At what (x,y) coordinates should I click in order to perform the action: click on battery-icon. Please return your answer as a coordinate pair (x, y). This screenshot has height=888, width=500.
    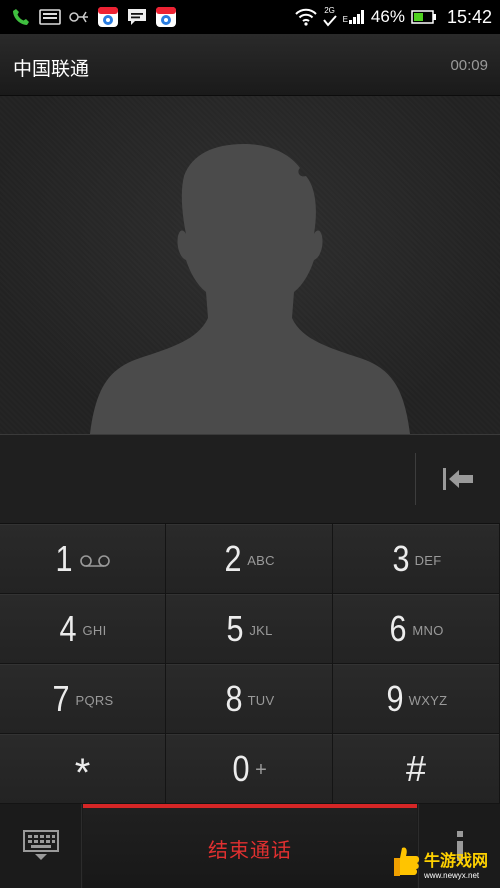
    Looking at the image, I should click on (424, 17).